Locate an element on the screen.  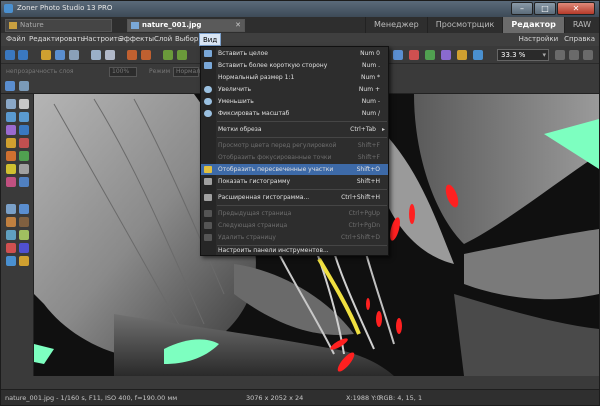
copy-icon is located at coordinates (96, 55).